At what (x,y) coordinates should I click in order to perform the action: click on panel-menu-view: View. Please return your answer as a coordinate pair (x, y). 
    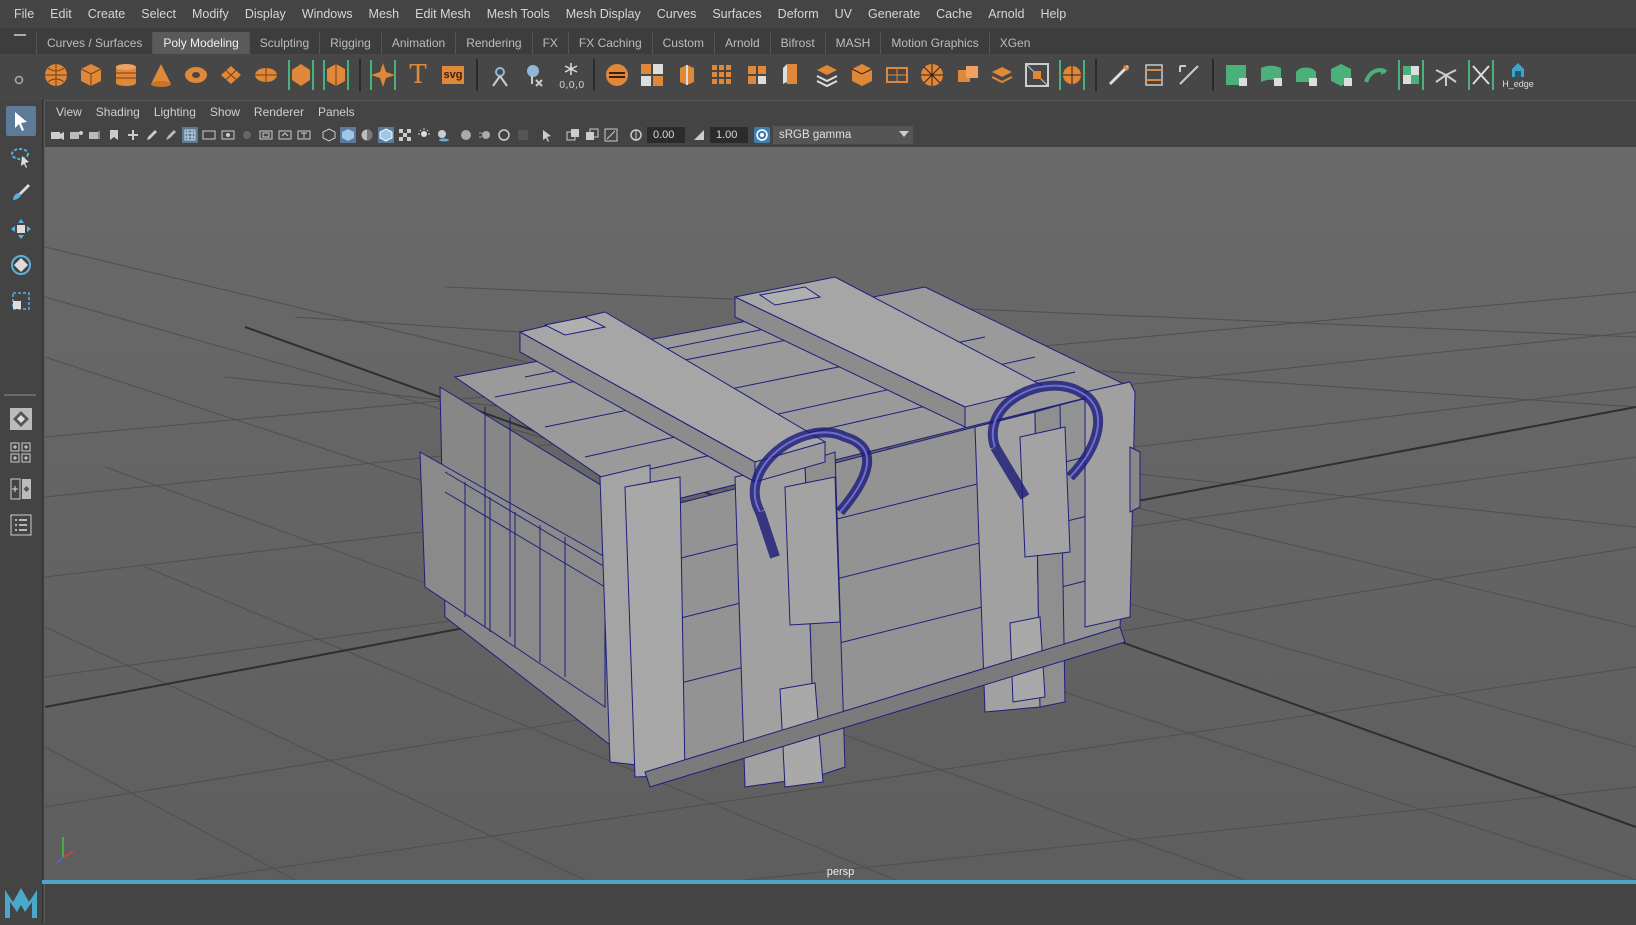
    Looking at the image, I should click on (69, 112).